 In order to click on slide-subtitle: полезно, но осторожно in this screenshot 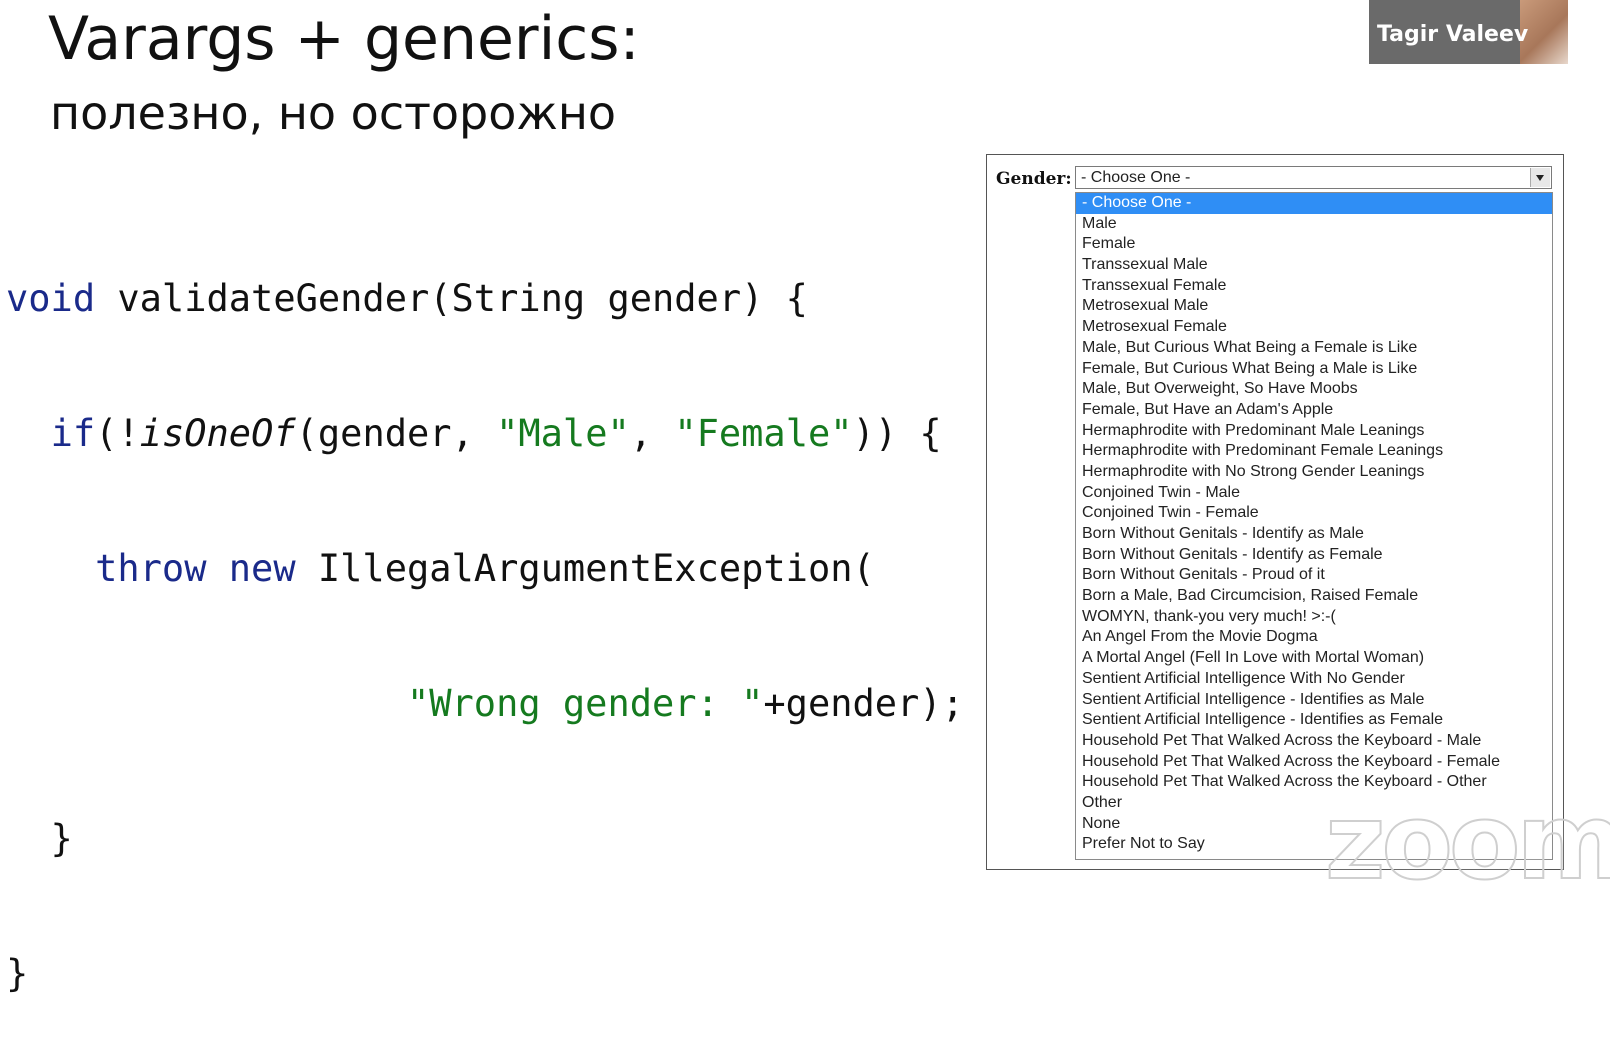, I will do `click(333, 113)`.